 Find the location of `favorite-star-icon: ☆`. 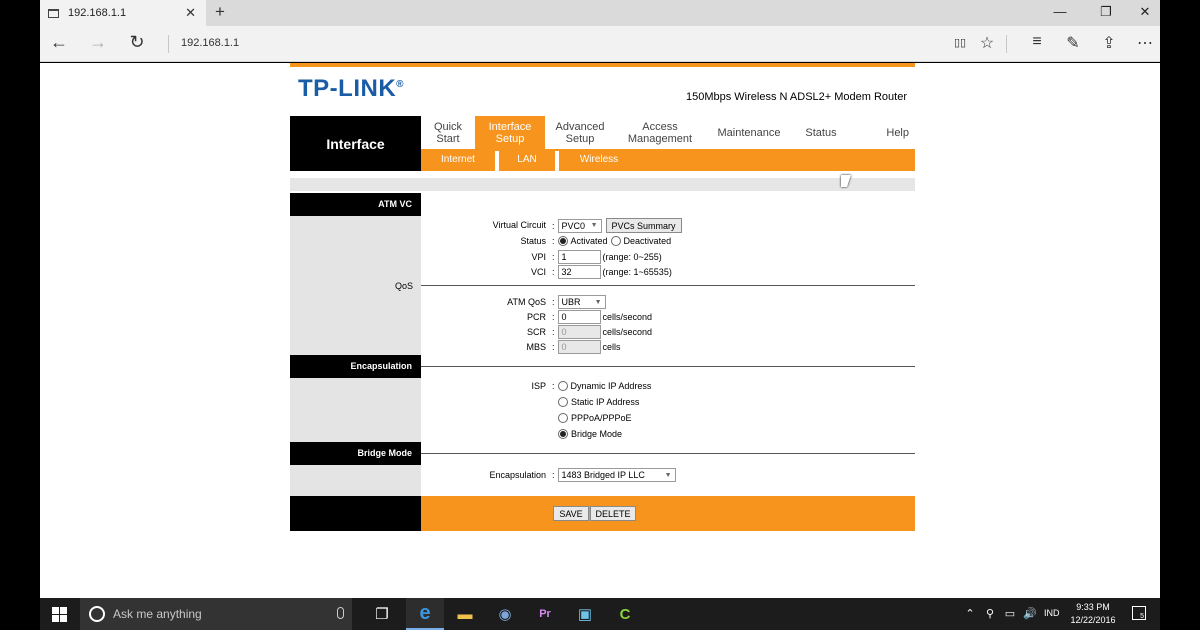

favorite-star-icon: ☆ is located at coordinates (987, 43).